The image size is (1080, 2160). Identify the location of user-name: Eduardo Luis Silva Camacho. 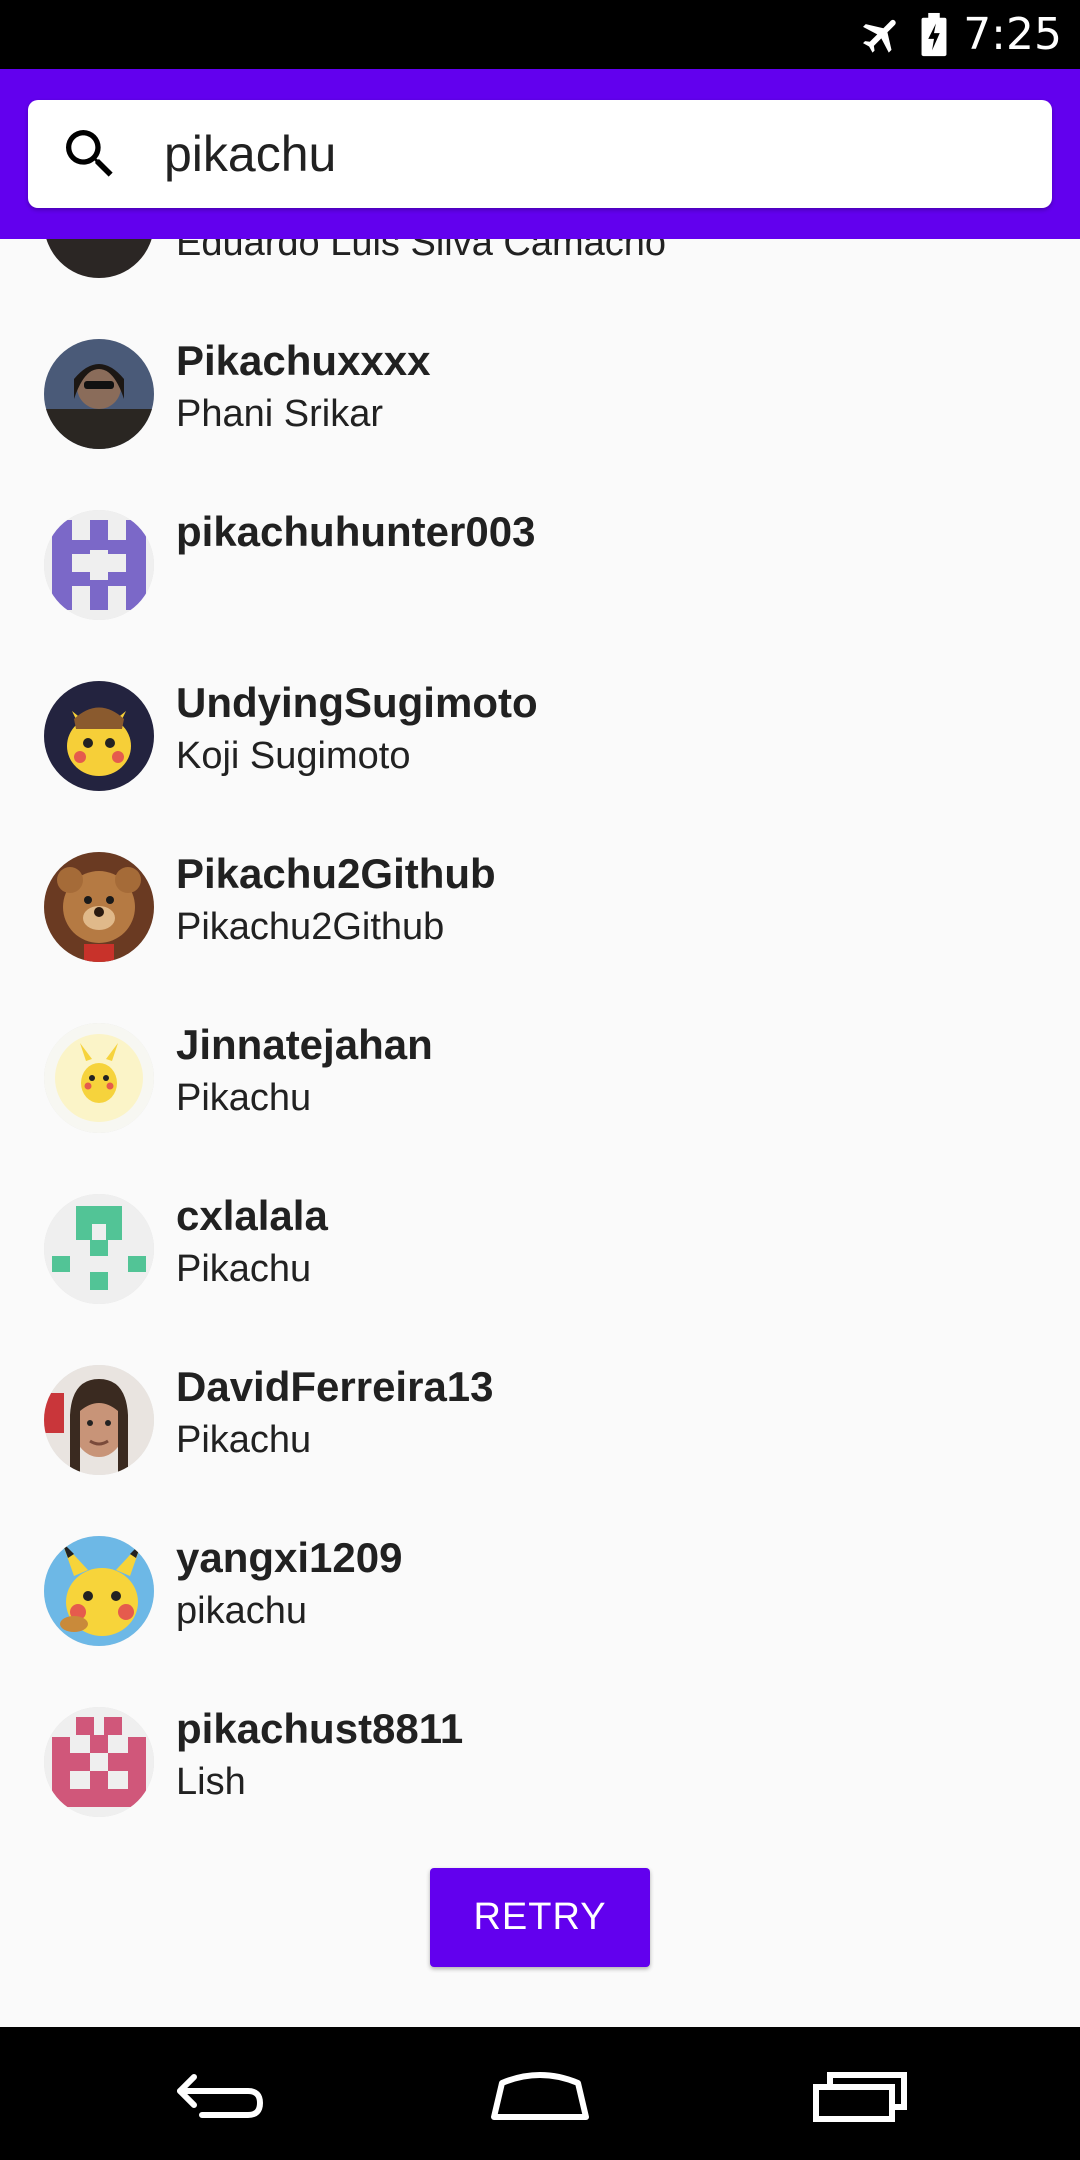
(421, 251).